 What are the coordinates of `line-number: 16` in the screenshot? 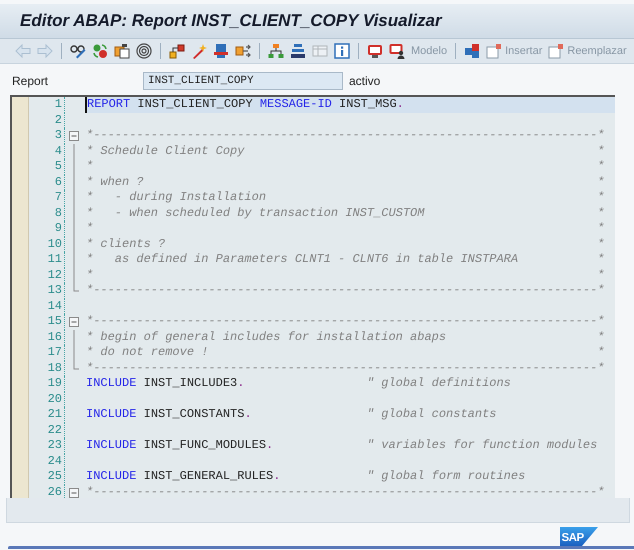 It's located at (47, 337).